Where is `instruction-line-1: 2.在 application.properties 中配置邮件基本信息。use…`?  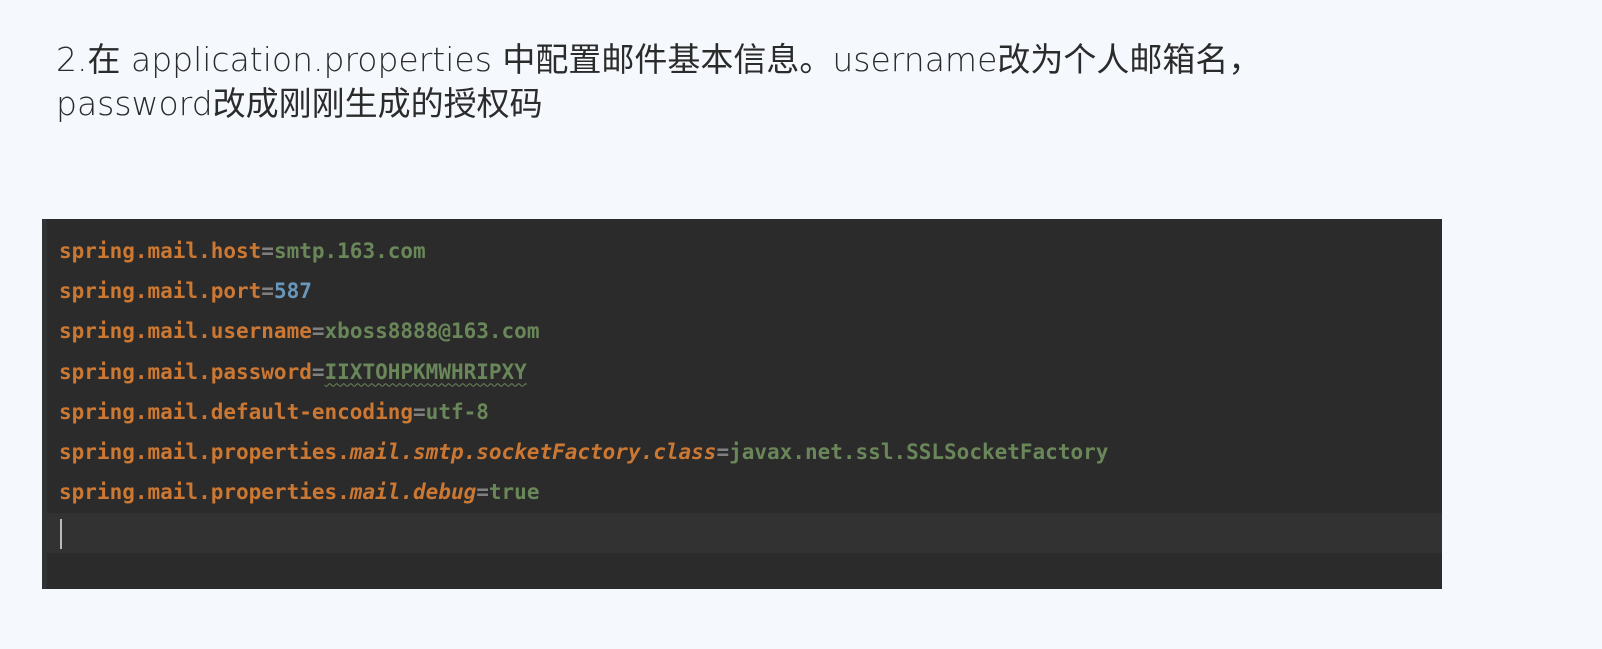 instruction-line-1: 2.在 application.properties 中配置邮件基本信息。use… is located at coordinates (659, 59).